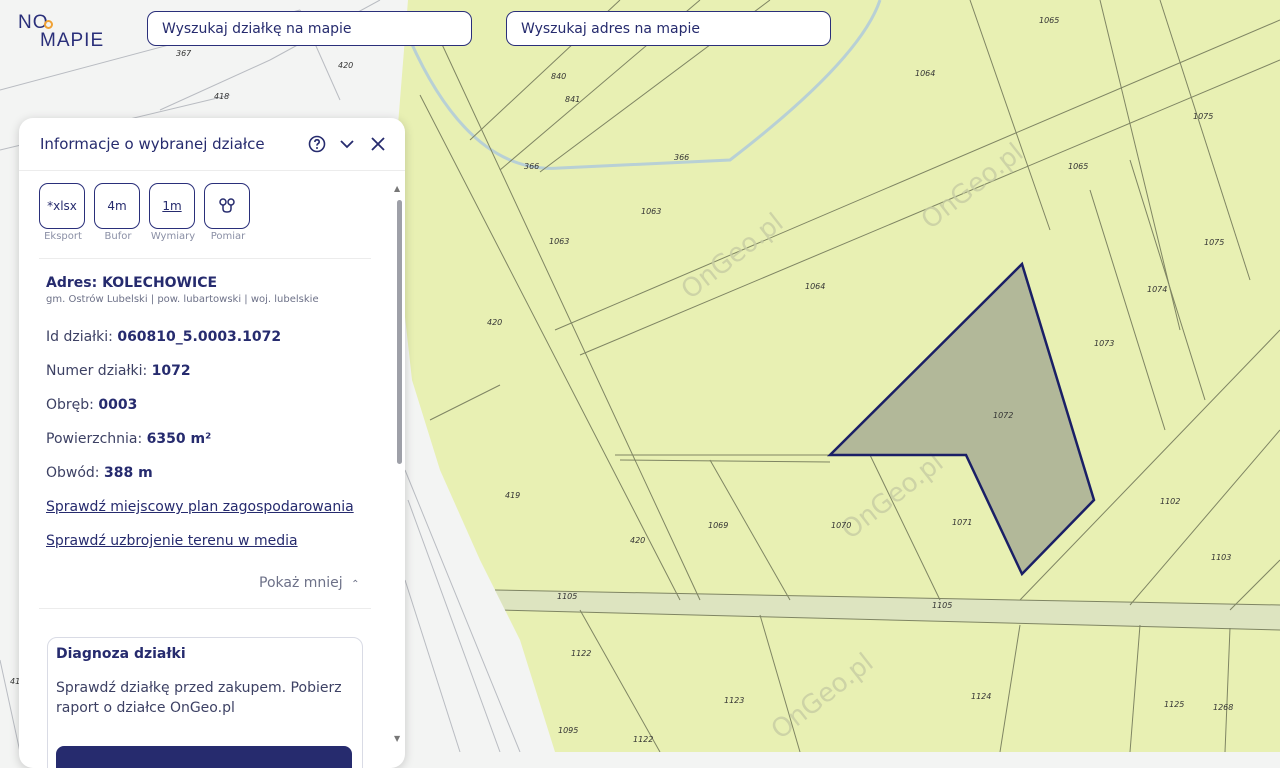  What do you see at coordinates (172, 206) in the screenshot?
I see `ruler-icon: 1m` at bounding box center [172, 206].